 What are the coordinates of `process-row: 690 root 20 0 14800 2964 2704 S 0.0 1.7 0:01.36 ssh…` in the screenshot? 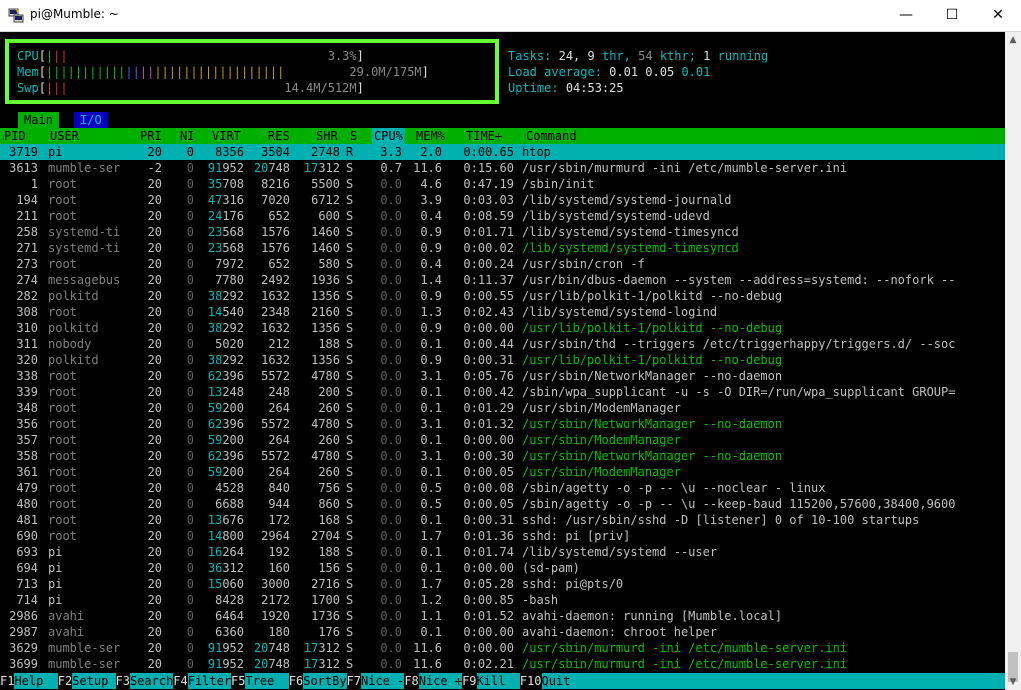 It's located at (502, 536).